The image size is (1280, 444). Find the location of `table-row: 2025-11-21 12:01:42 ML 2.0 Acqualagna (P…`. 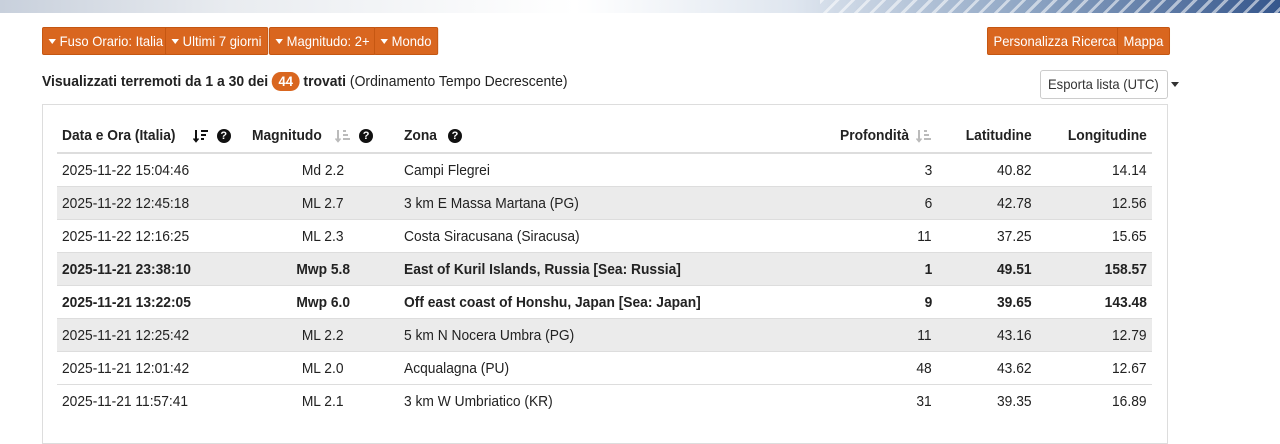

table-row: 2025-11-21 12:01:42 ML 2.0 Acqualagna (P… is located at coordinates (604, 368).